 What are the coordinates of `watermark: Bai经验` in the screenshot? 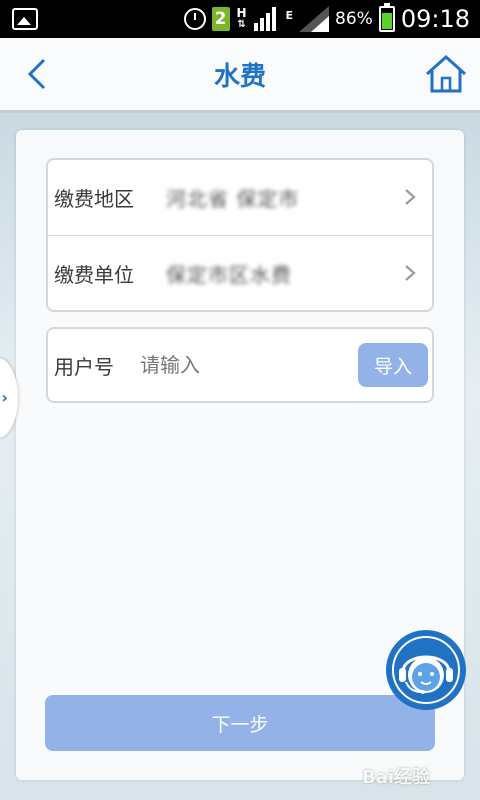 It's located at (396, 777).